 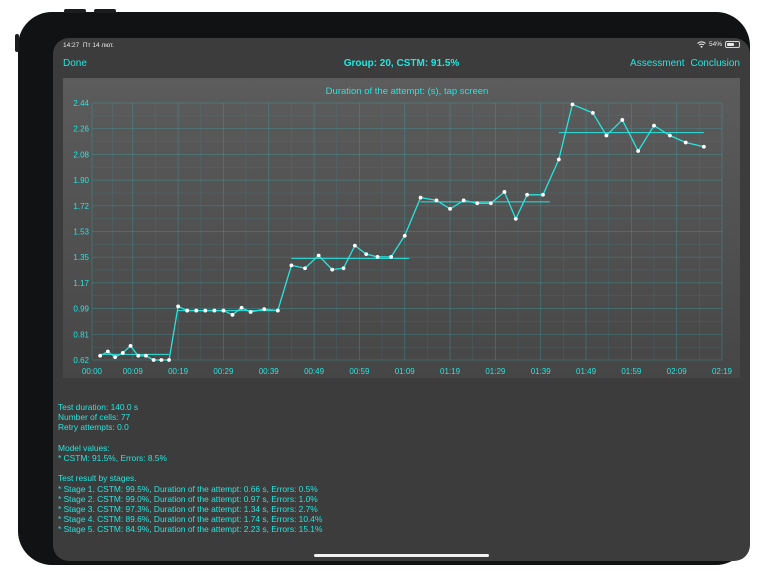 What do you see at coordinates (133, 371) in the screenshot?
I see `x-tick-label: 00:09` at bounding box center [133, 371].